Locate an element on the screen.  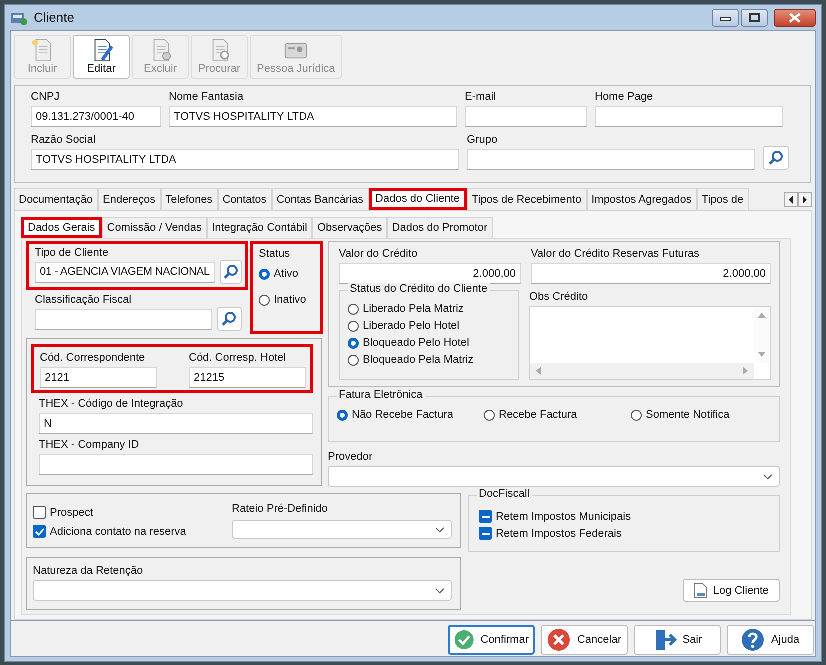
log-button: Log Cliente is located at coordinates (731, 590).